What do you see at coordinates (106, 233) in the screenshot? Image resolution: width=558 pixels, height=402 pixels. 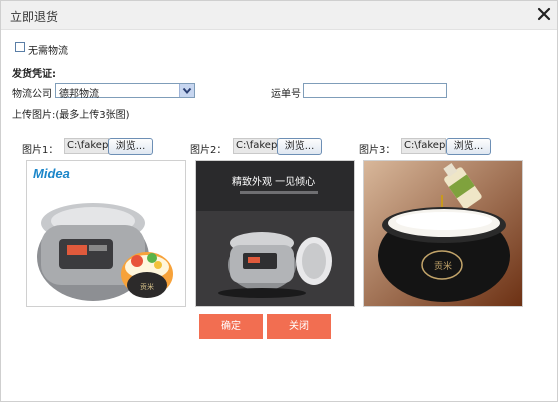 I see `image-1-preview: Midea 贡米` at bounding box center [106, 233].